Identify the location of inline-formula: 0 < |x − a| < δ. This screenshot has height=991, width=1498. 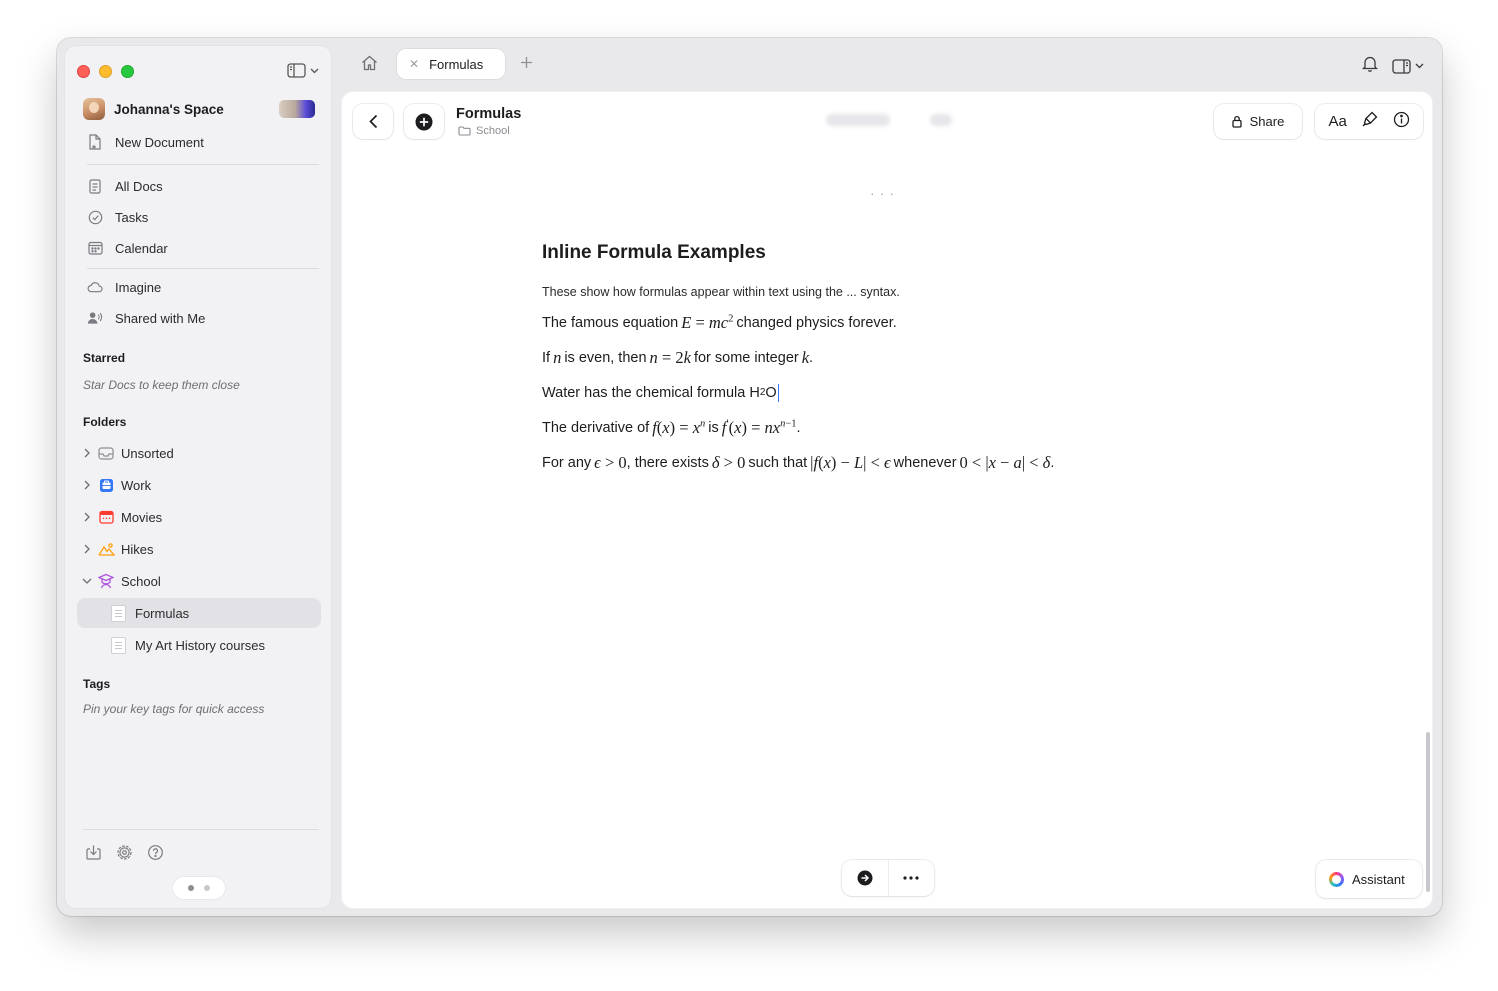
(1005, 463).